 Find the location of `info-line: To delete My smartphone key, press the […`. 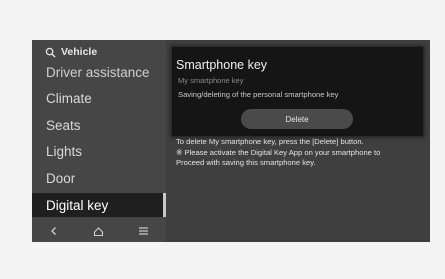

info-line: To delete My smartphone key, press the [… is located at coordinates (270, 141).